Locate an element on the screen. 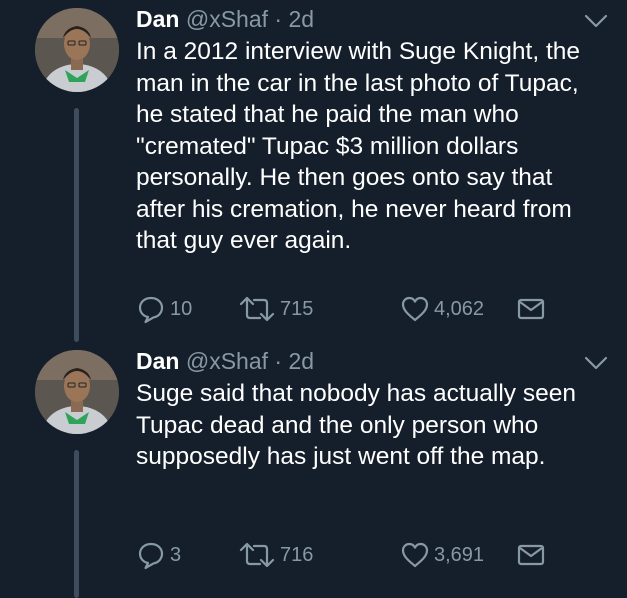  like-count: 3,691 is located at coordinates (459, 554).